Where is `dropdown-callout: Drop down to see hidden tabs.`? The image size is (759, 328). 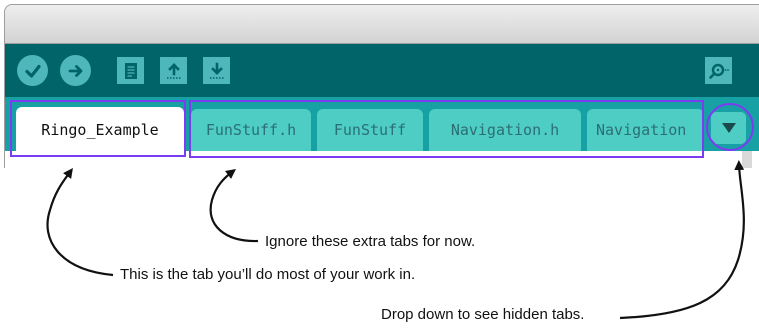 dropdown-callout: Drop down to see hidden tabs. is located at coordinates (483, 314).